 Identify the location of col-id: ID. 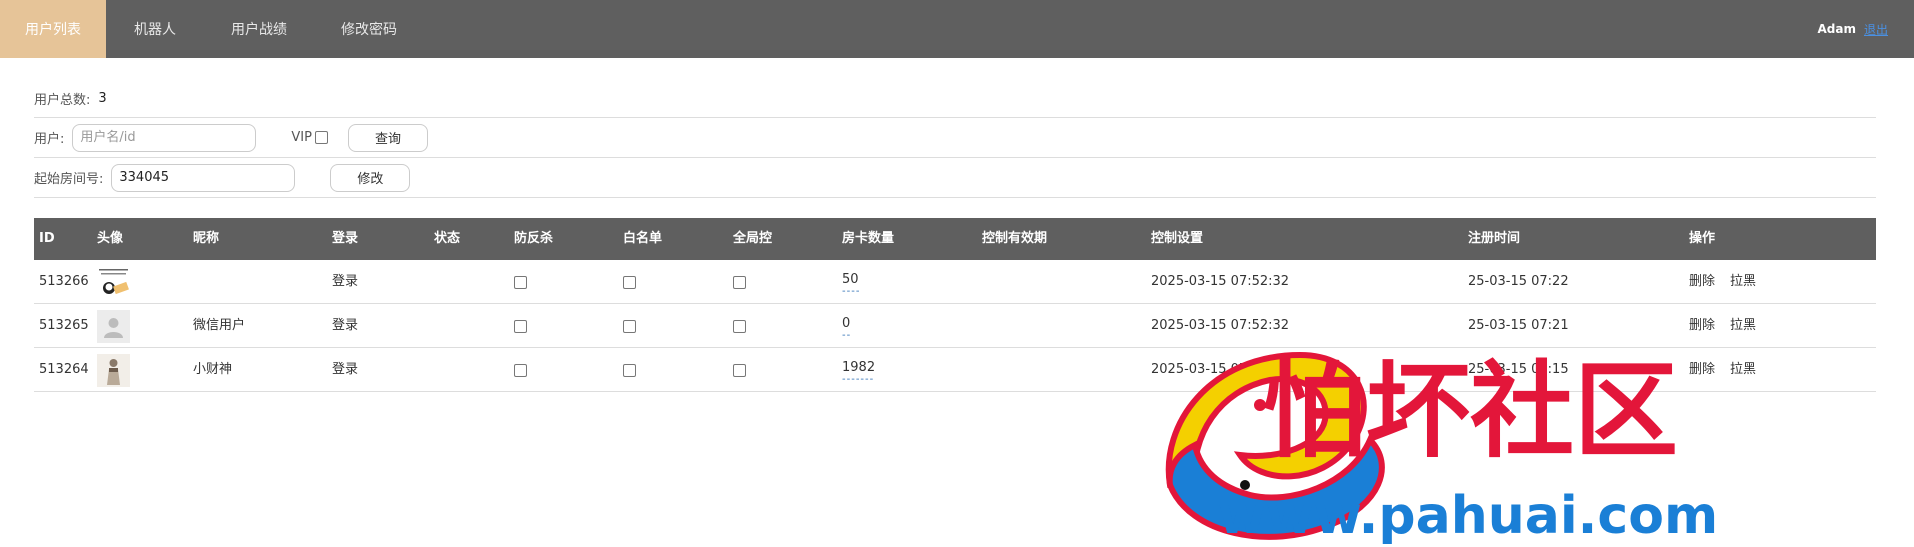
(47, 238).